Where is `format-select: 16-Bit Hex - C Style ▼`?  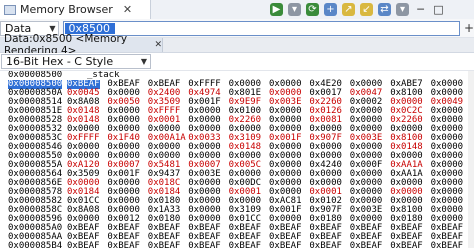 format-select: 16-Bit Hex - C Style ▼ is located at coordinates (76, 61).